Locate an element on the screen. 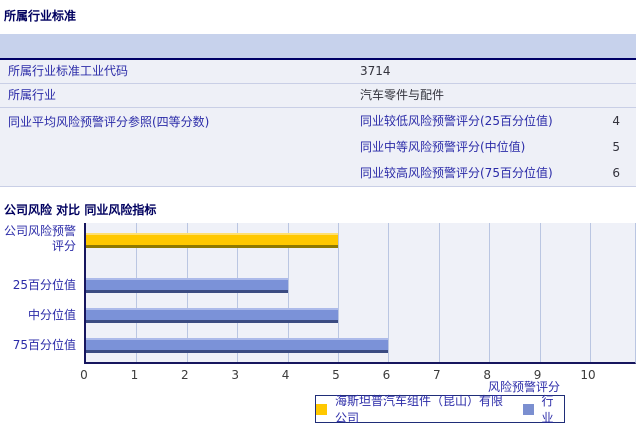  table-row: 所属行业 汽车零件与配件 is located at coordinates (318, 96).